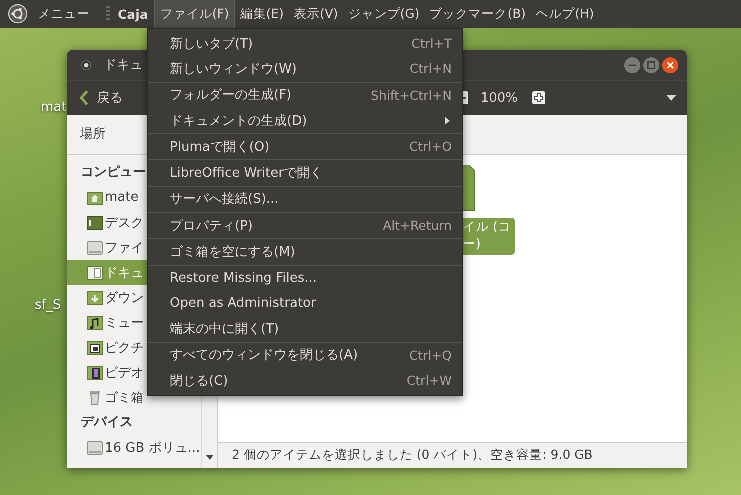 The height and width of the screenshot is (495, 741). Describe the element at coordinates (305, 381) in the screenshot. I see `menu-item: 閉じる(C) Ctrl+W` at that location.